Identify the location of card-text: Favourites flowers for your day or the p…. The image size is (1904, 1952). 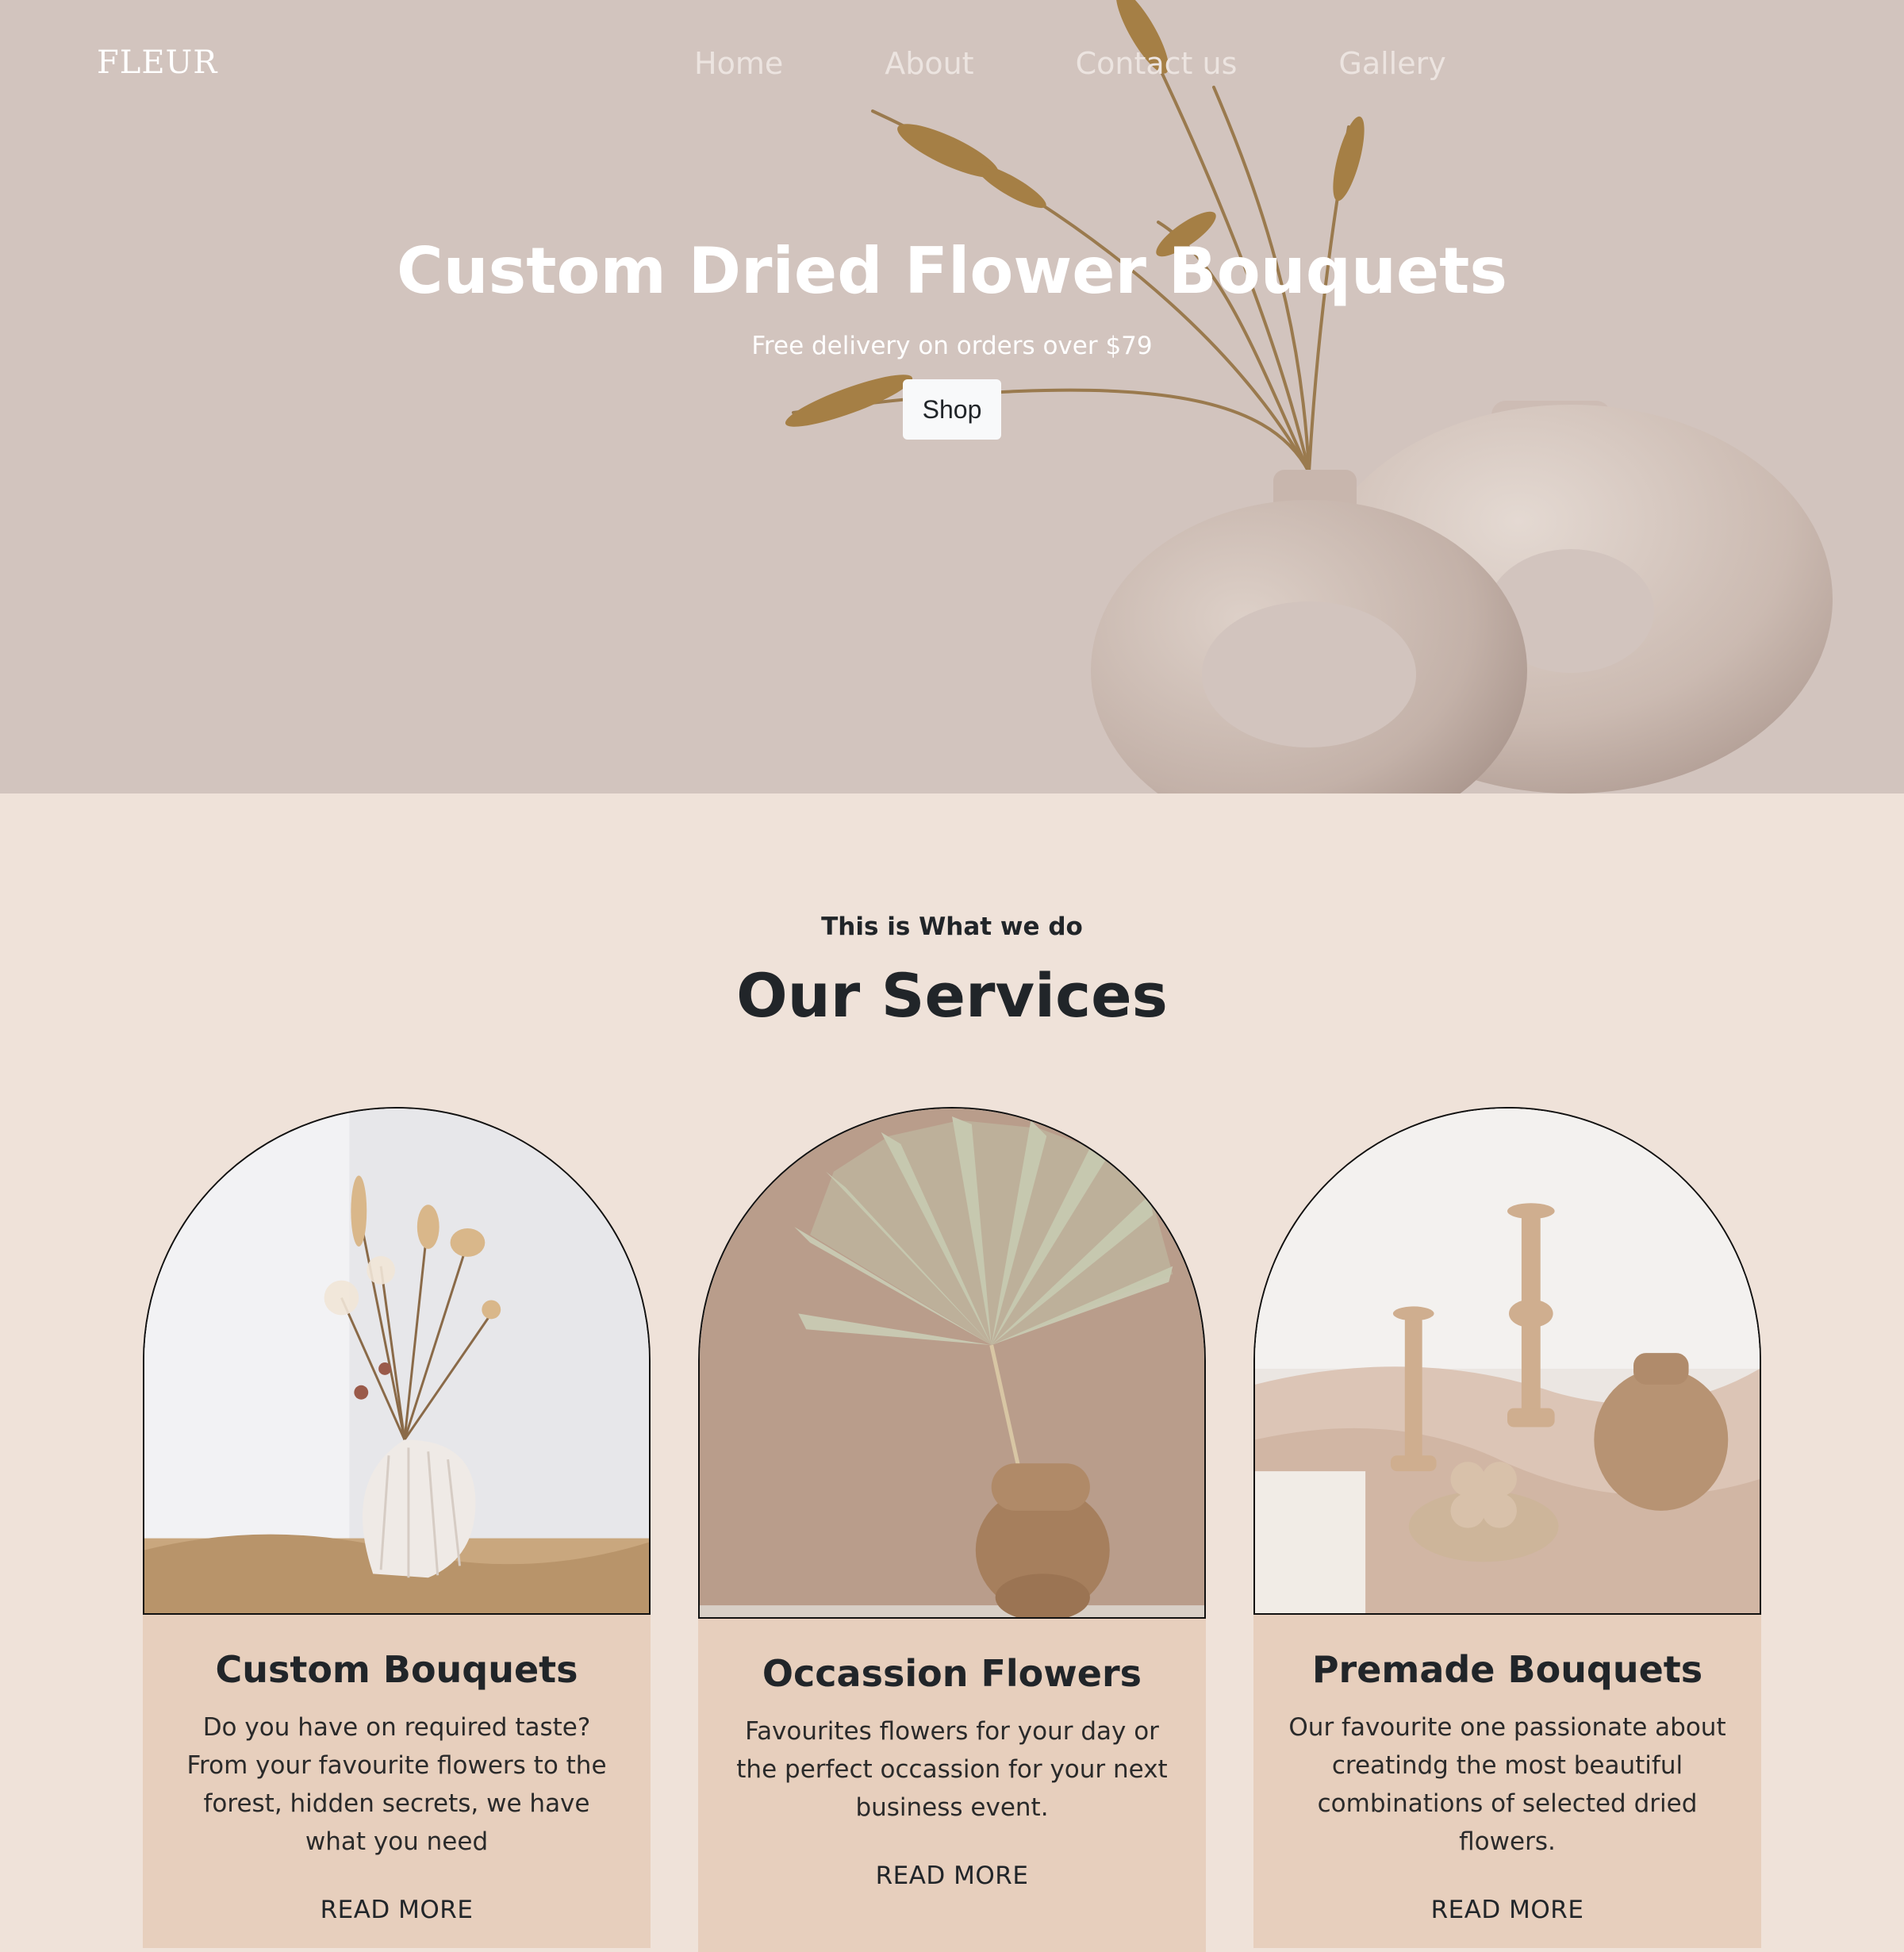
(952, 1769).